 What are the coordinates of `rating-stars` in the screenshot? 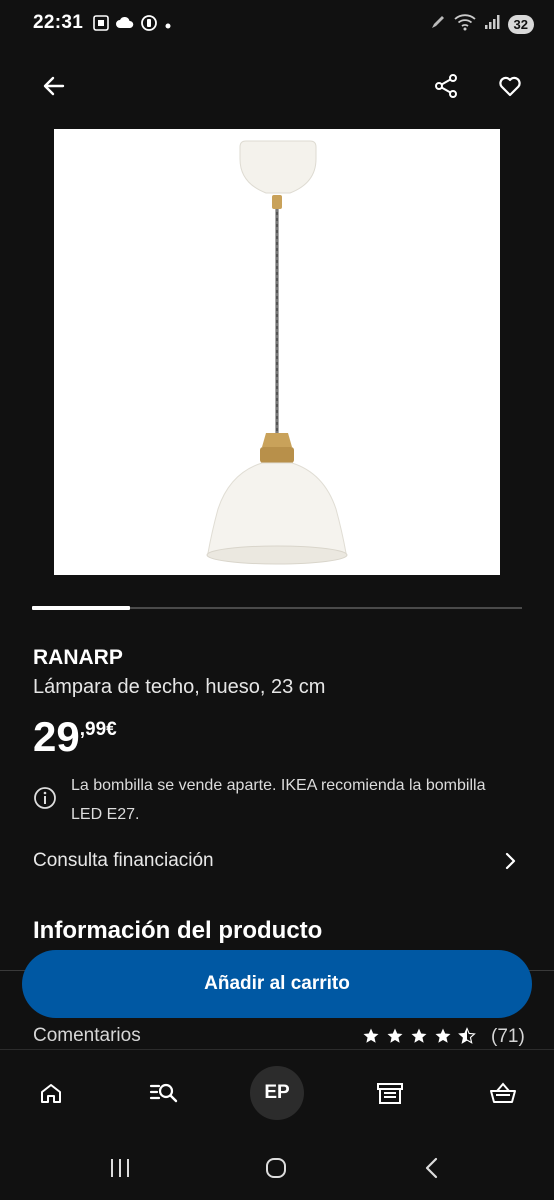 It's located at (419, 1036).